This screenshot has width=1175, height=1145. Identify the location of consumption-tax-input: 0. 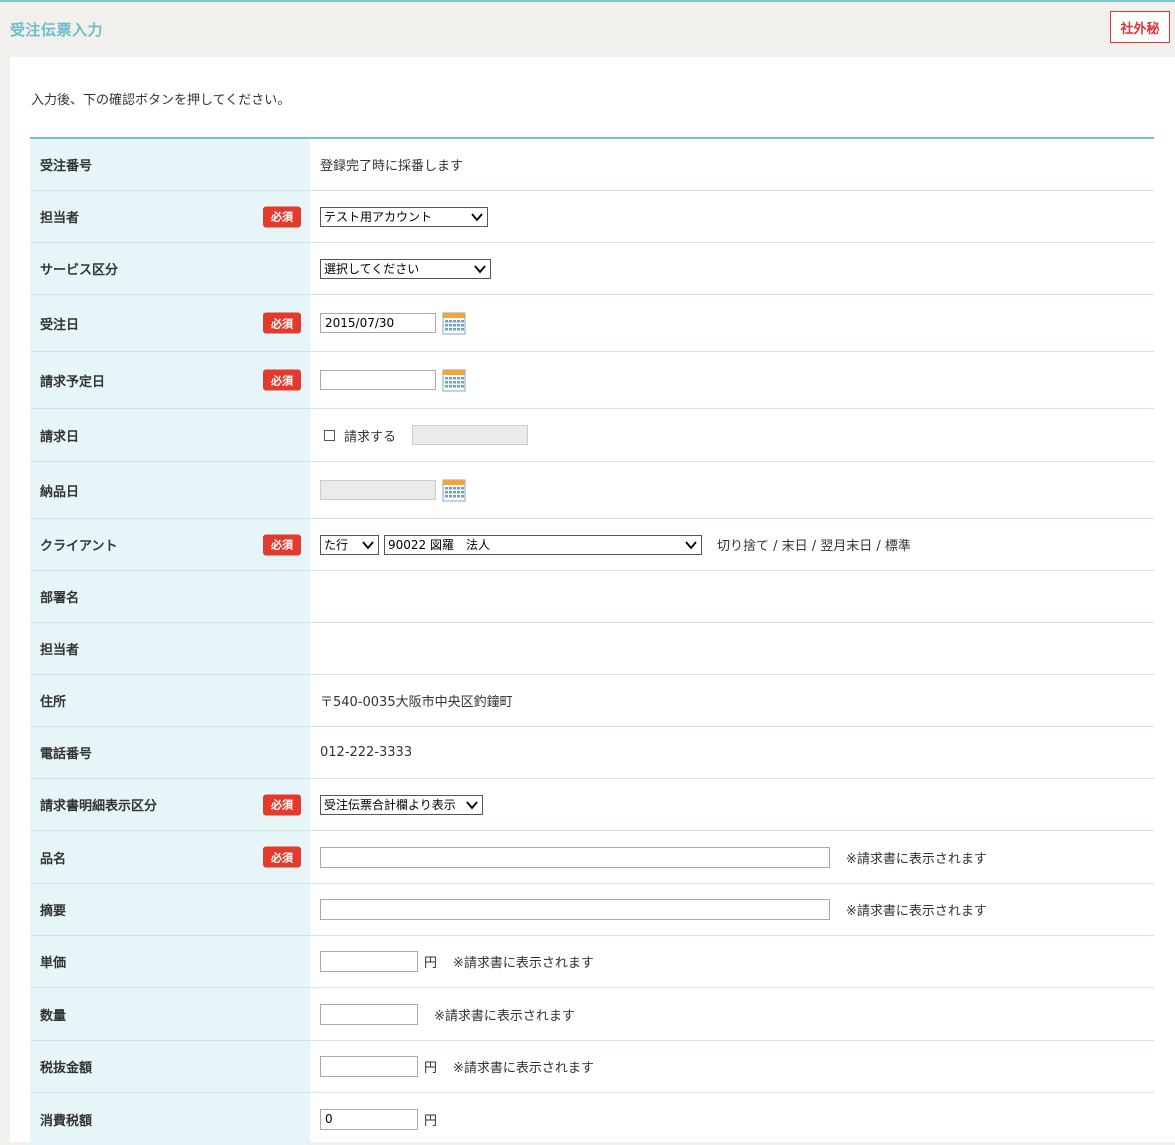
(369, 1119).